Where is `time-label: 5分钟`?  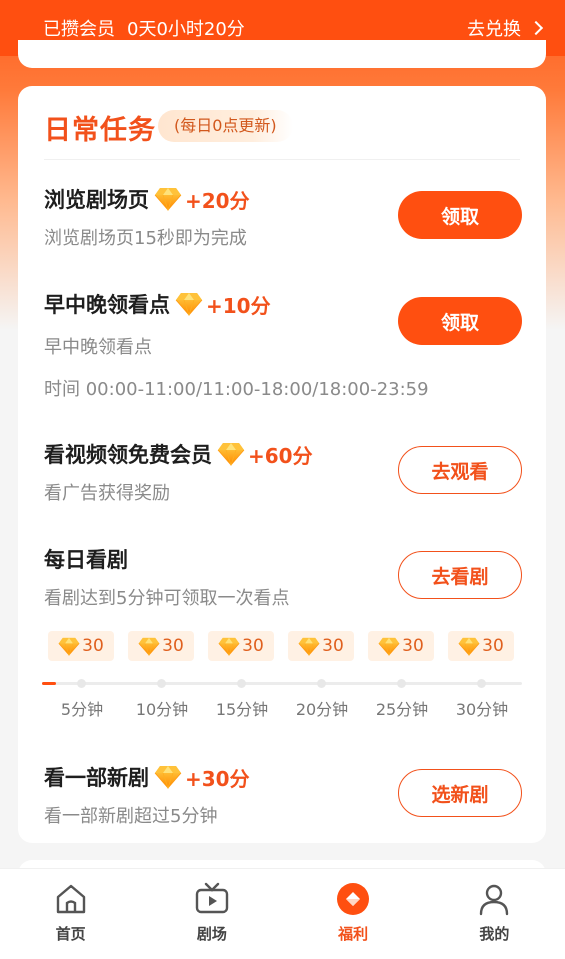 time-label: 5分钟 is located at coordinates (82, 709).